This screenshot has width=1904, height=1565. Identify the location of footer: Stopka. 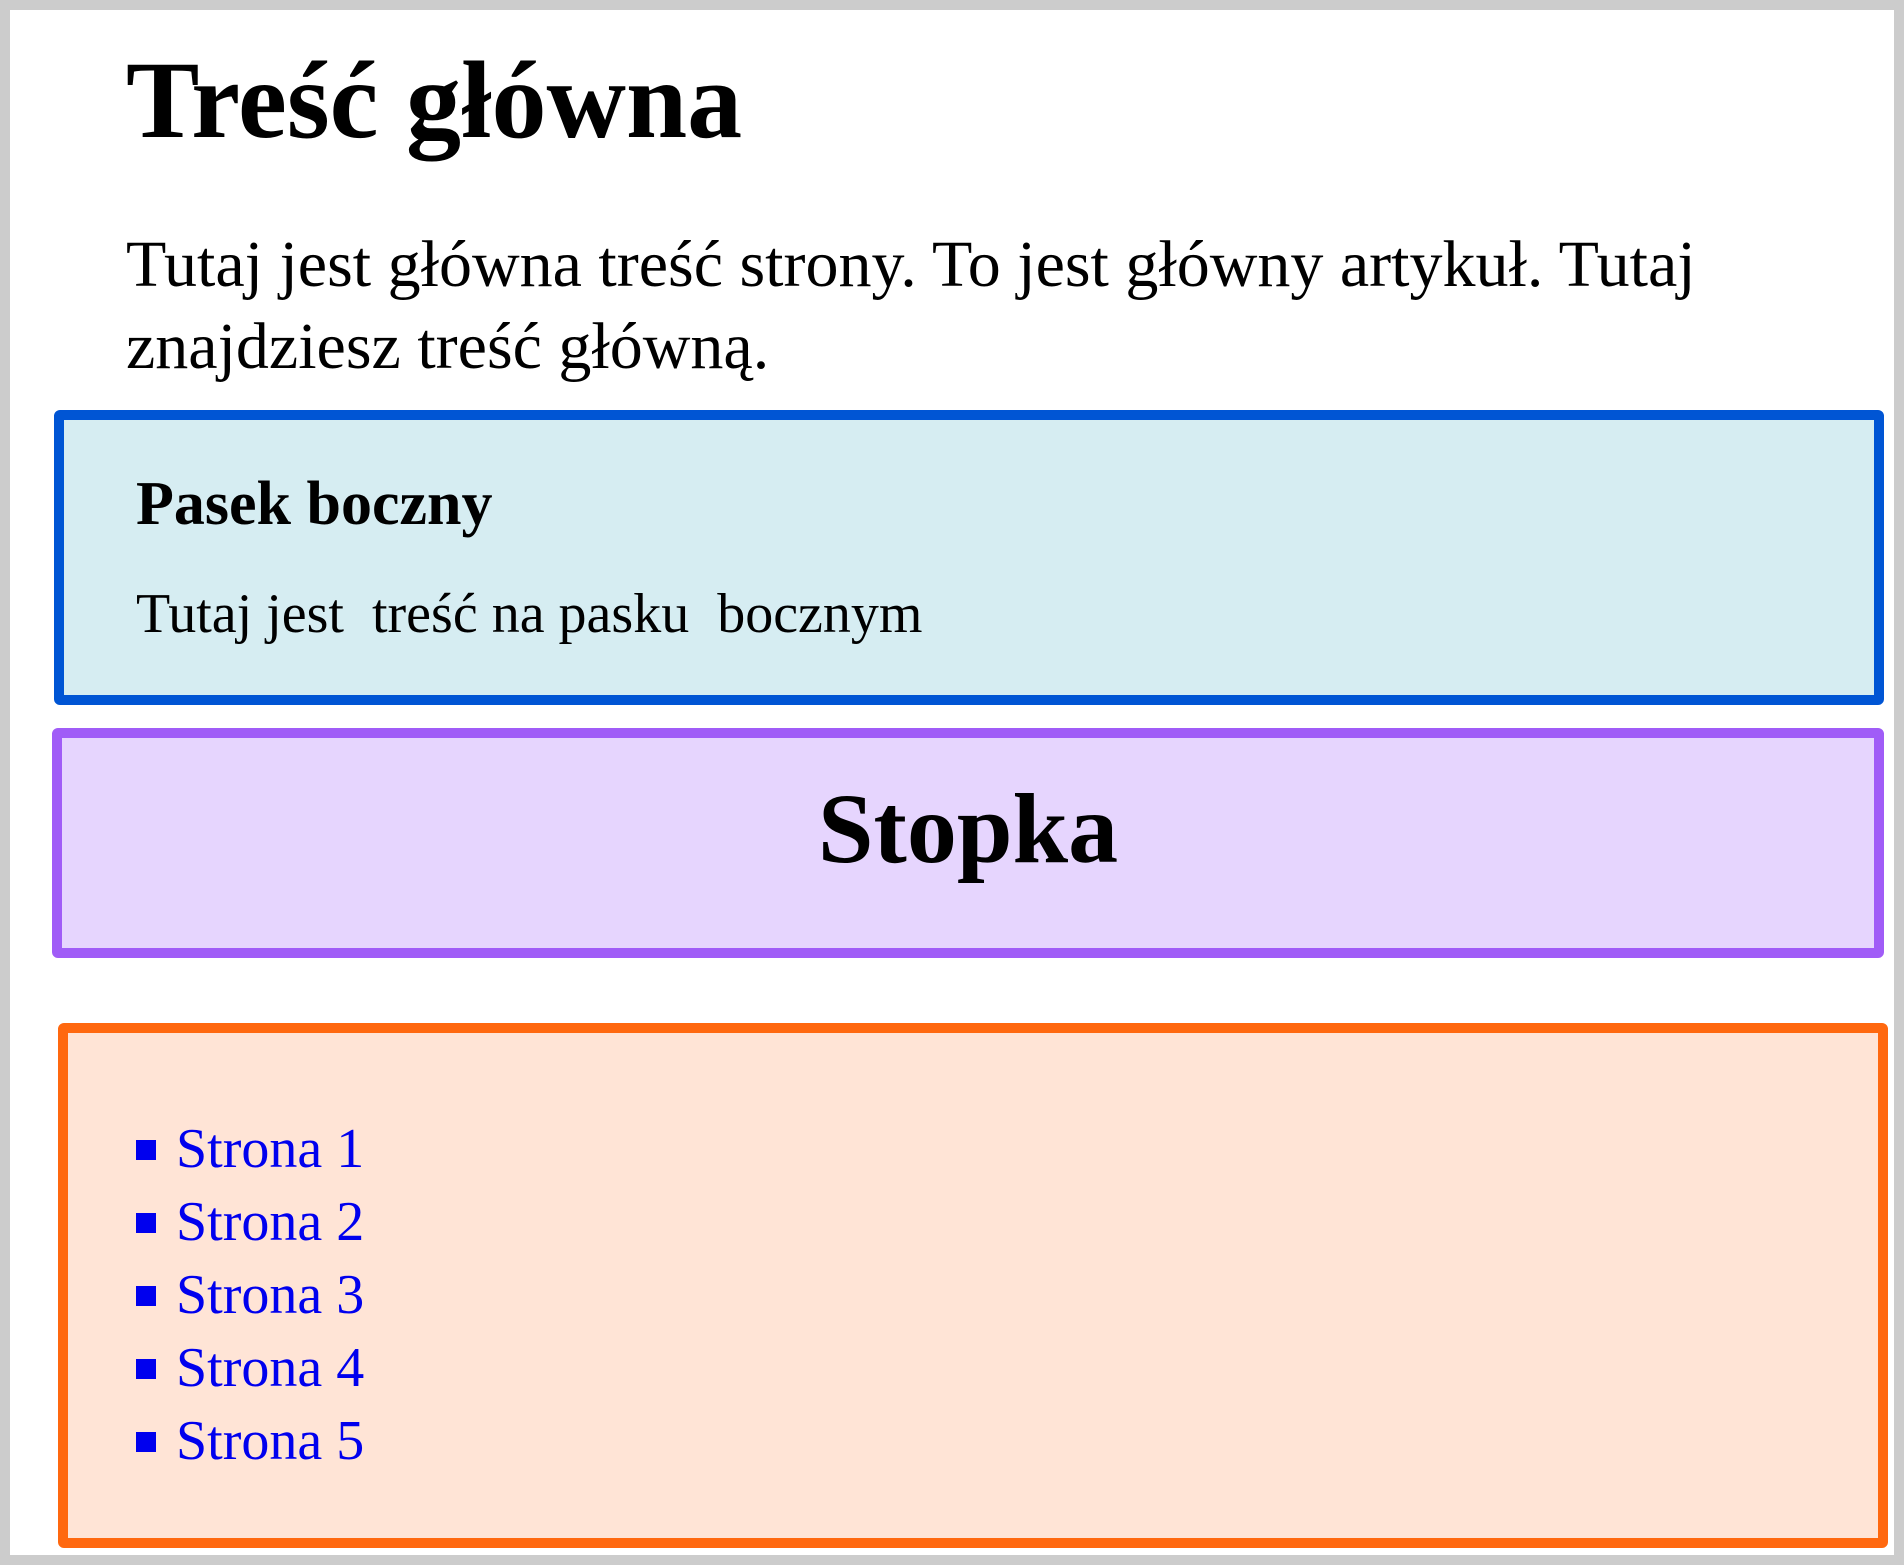
(968, 843).